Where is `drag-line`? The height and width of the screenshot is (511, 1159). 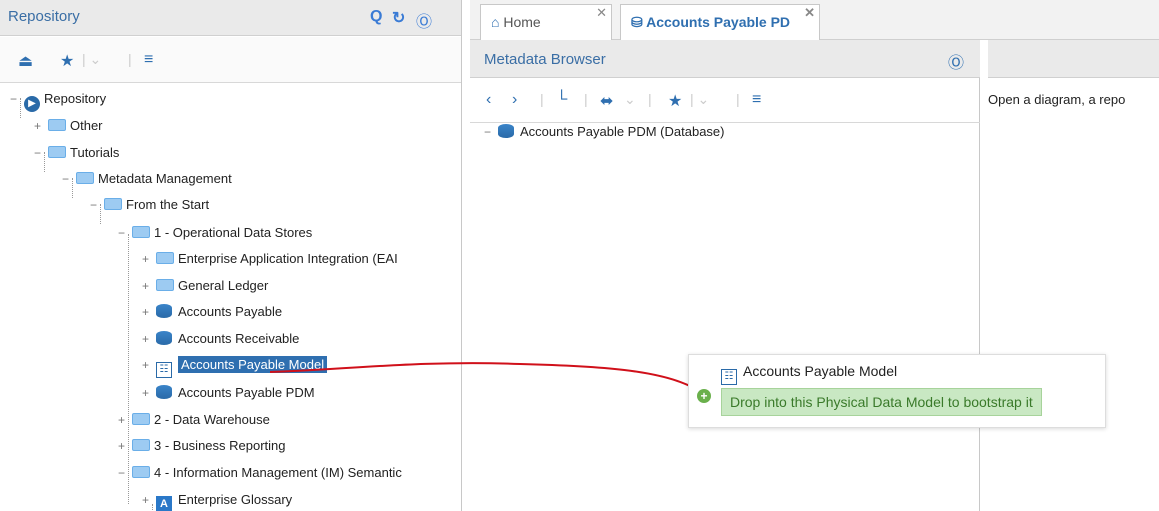
drag-line is located at coordinates (482, 375).